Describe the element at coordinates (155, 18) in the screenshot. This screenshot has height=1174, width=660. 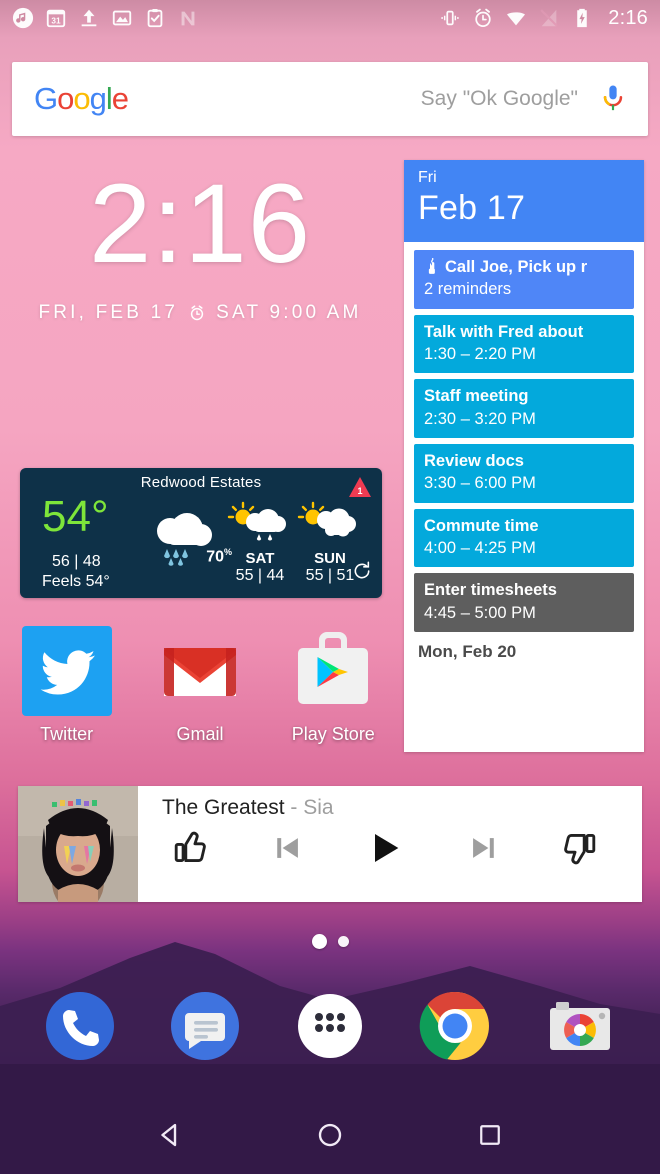
I see `clipboard-check-icon` at that location.